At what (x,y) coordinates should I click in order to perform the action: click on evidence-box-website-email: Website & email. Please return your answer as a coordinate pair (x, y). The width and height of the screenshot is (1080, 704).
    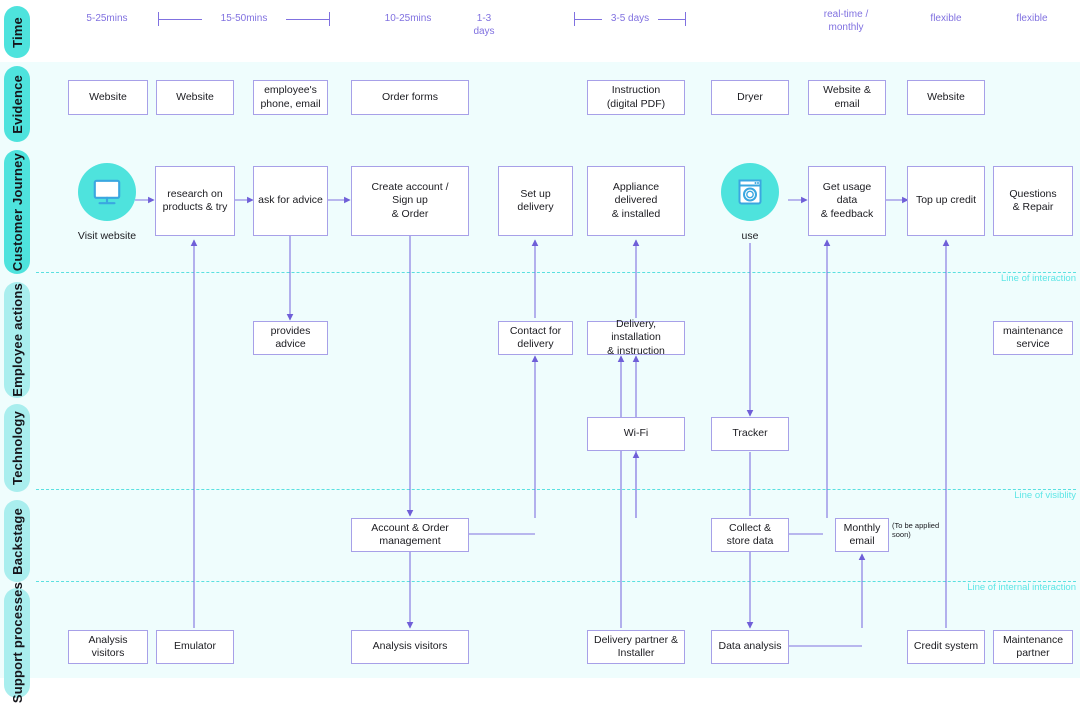
    Looking at the image, I should click on (847, 97).